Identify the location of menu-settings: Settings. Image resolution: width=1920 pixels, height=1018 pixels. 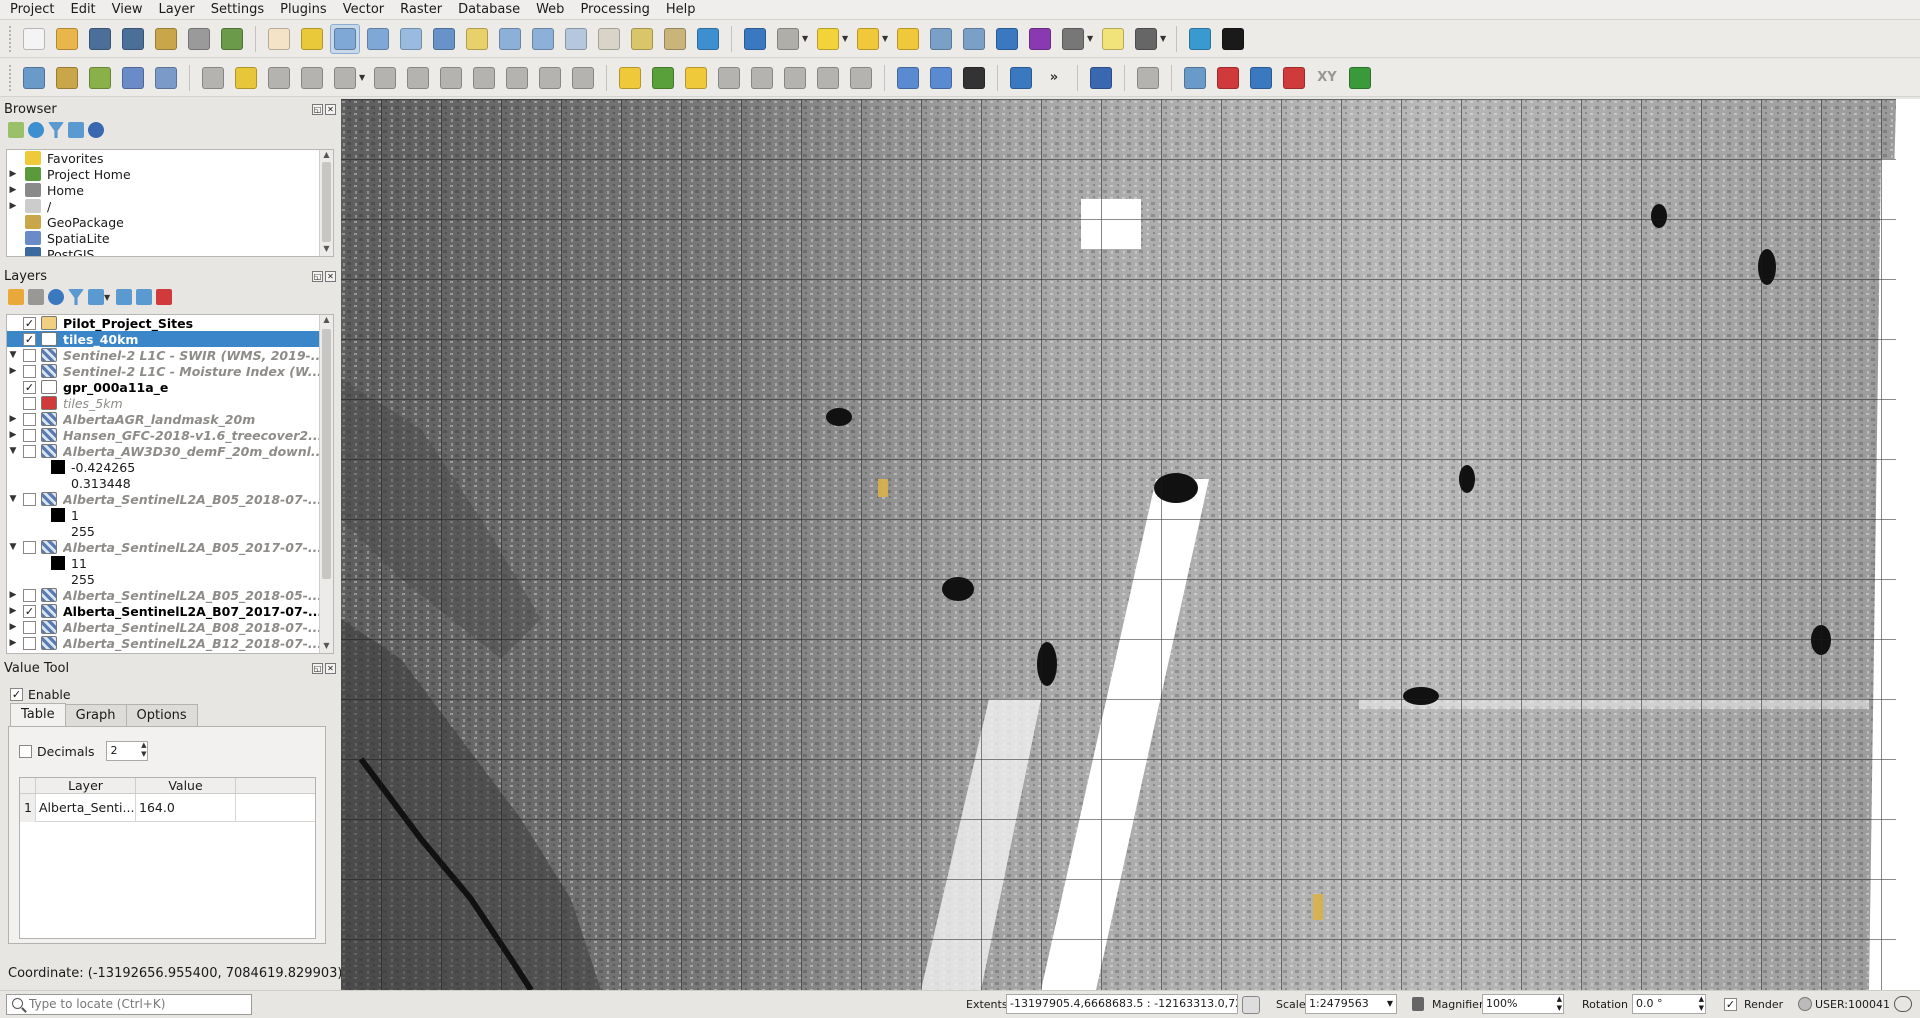
(237, 10).